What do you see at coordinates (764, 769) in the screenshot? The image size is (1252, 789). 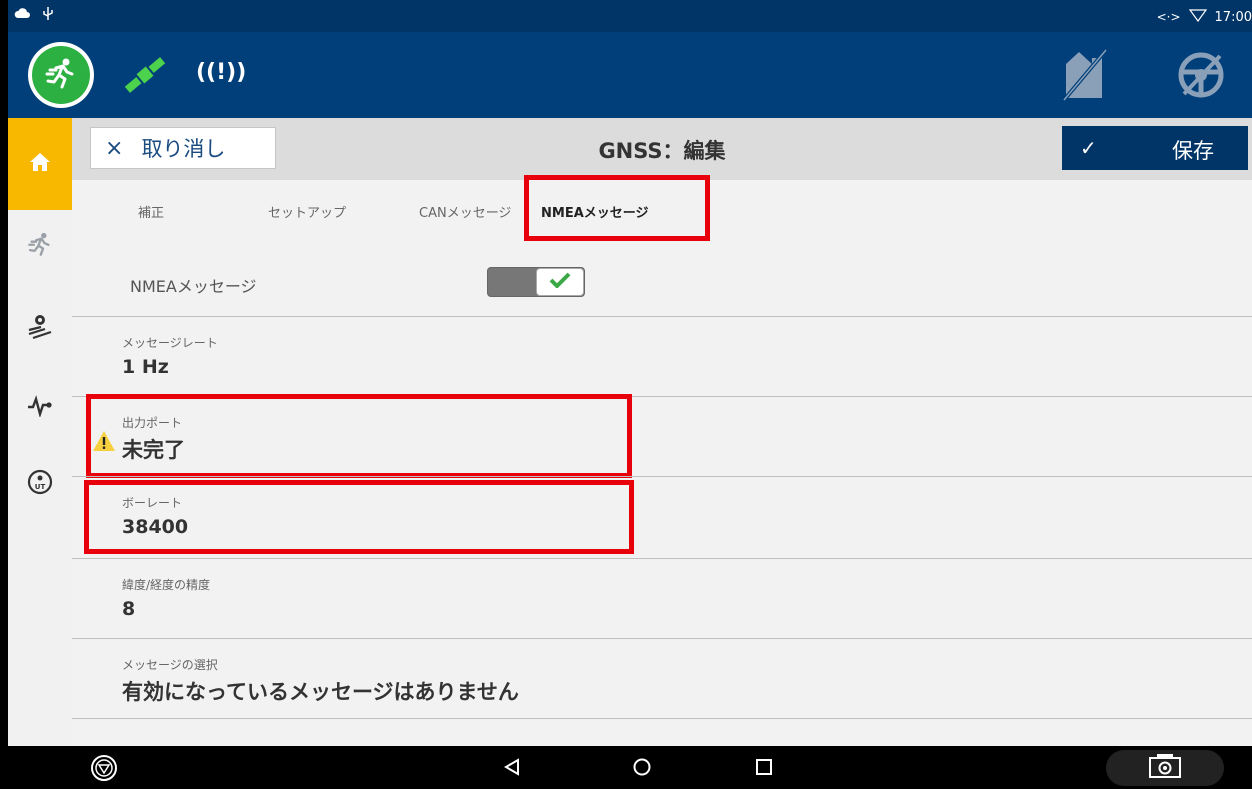 I see `recents-icon` at bounding box center [764, 769].